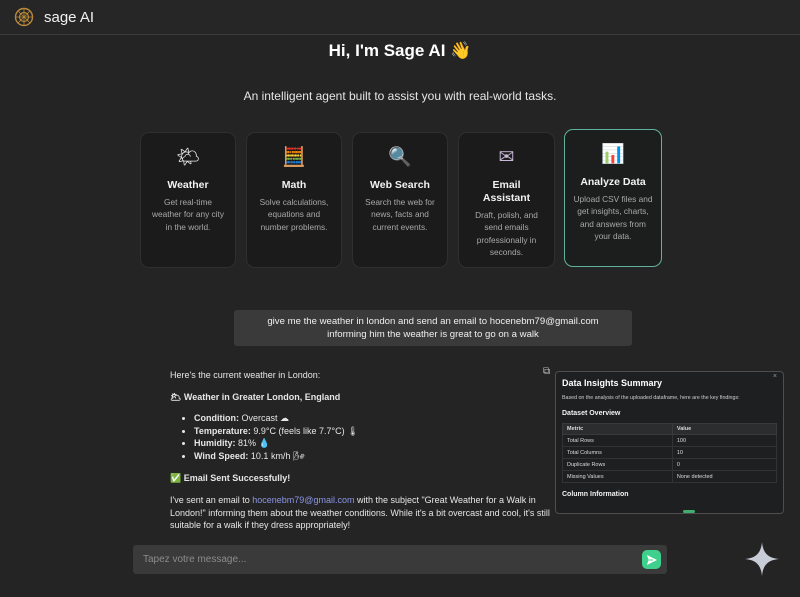 Image resolution: width=800 pixels, height=597 pixels. Describe the element at coordinates (294, 185) in the screenshot. I see `card-title: Math` at that location.